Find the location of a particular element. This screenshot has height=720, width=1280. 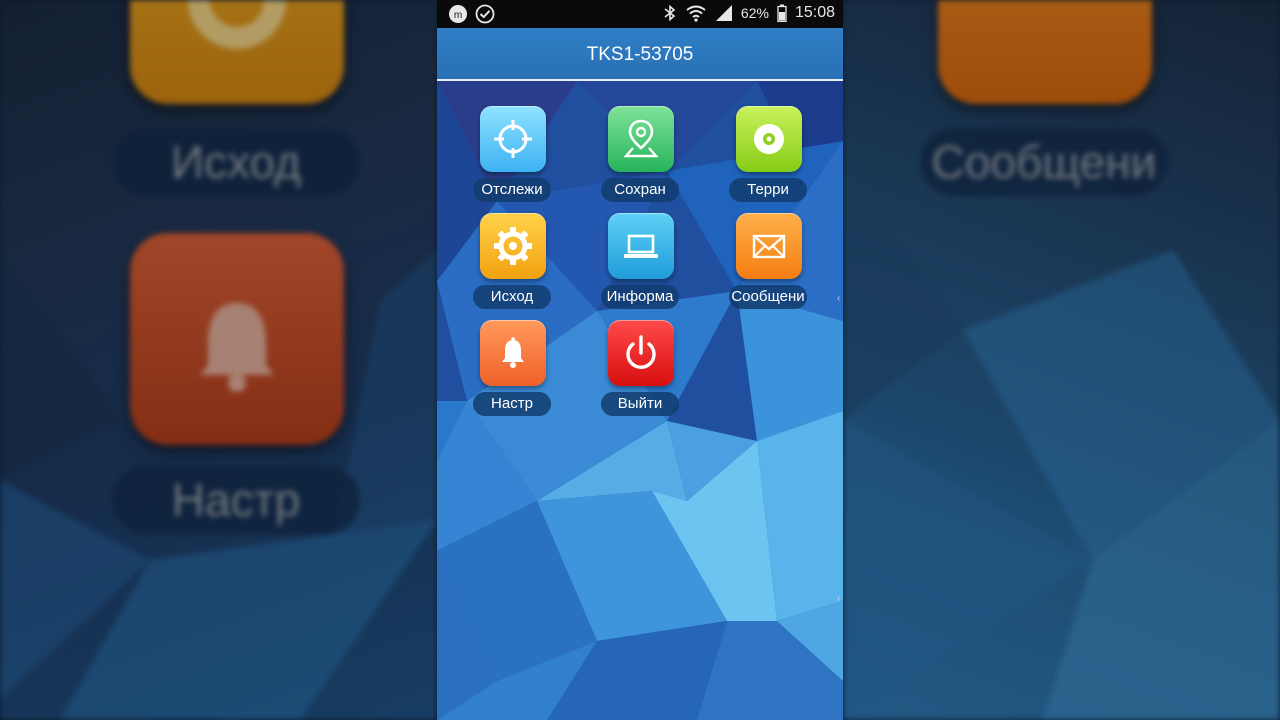

app-info-tile is located at coordinates (641, 246).